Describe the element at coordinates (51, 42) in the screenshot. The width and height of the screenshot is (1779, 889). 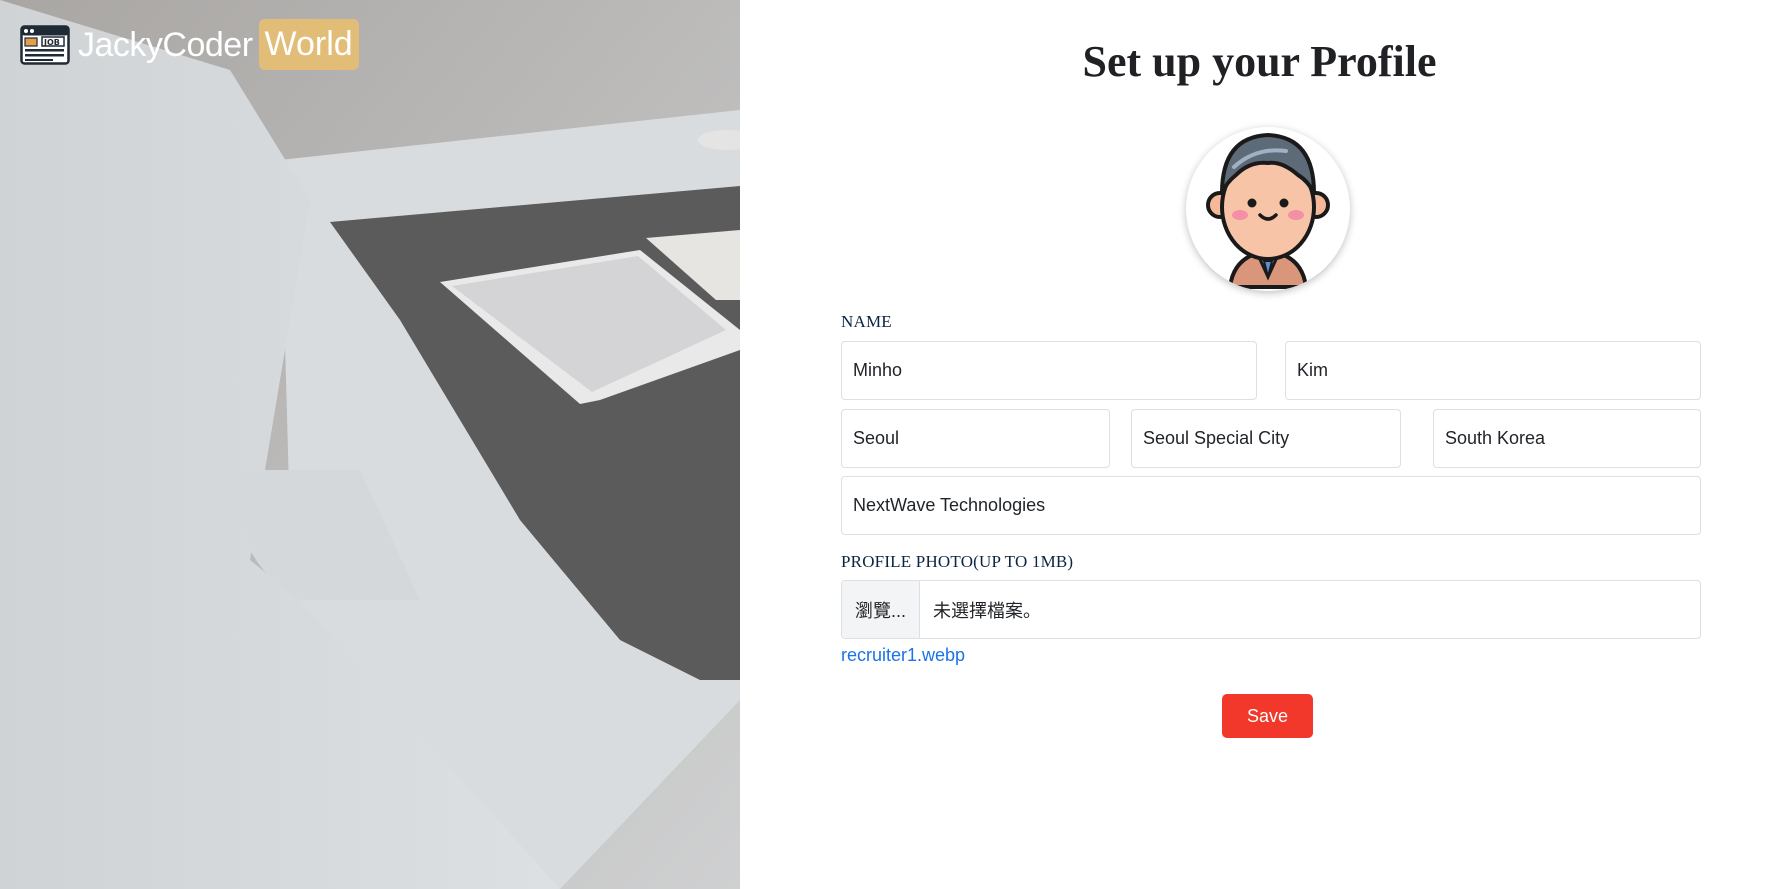
I see `svg-text: JOB` at that location.